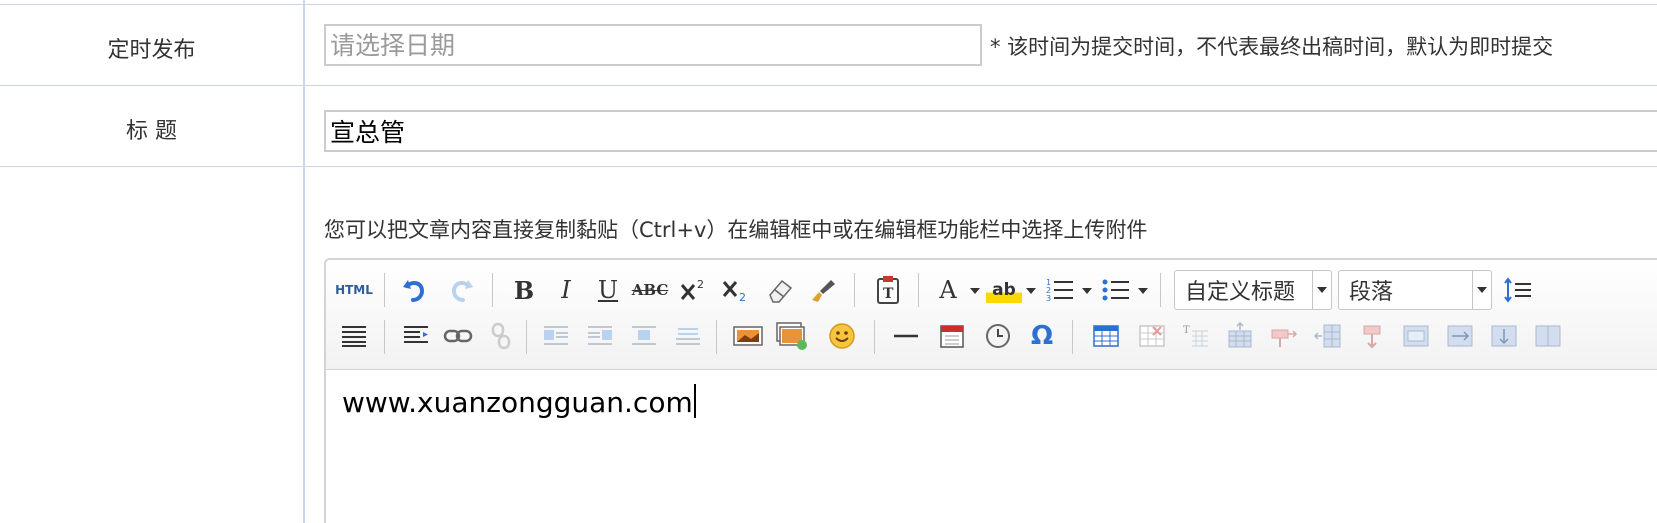 The height and width of the screenshot is (523, 1657). I want to click on strikethrough-button: ABC, so click(650, 290).